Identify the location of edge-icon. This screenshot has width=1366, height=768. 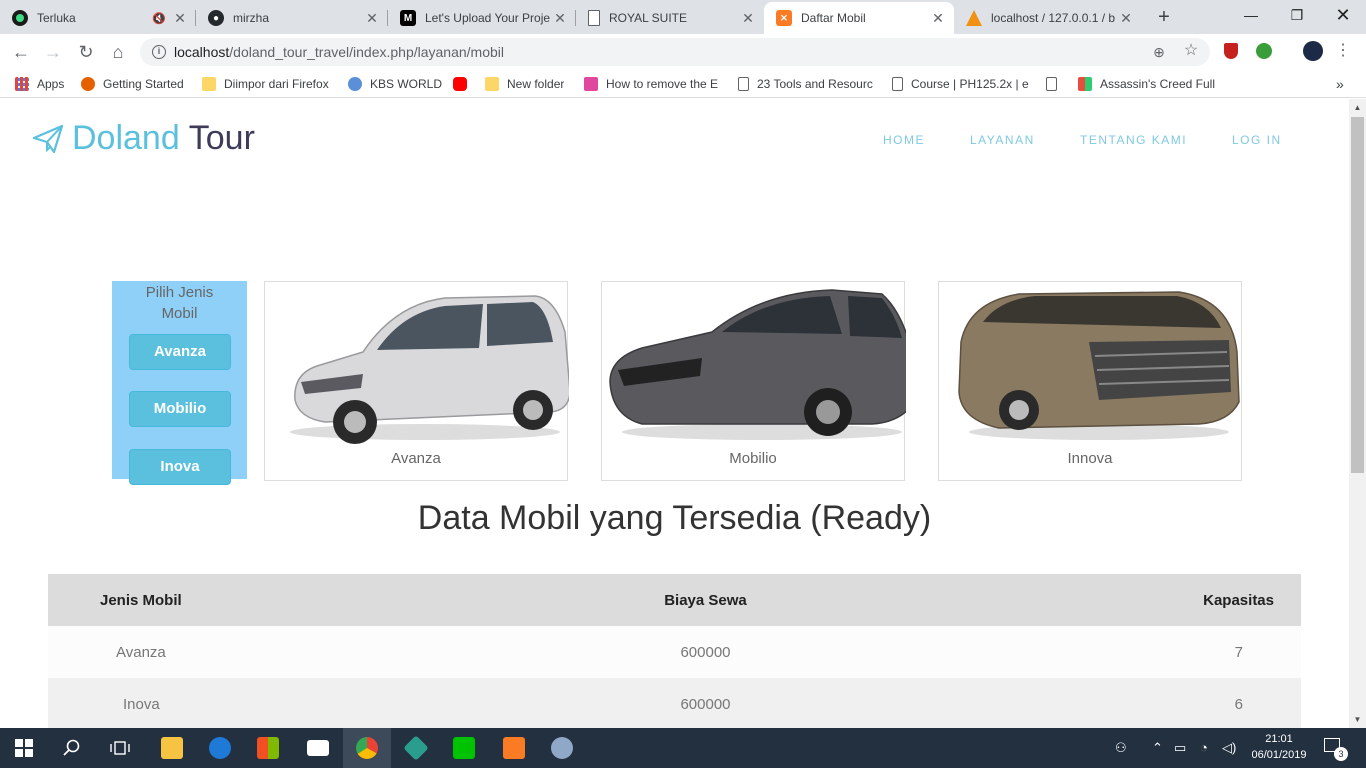
(220, 748).